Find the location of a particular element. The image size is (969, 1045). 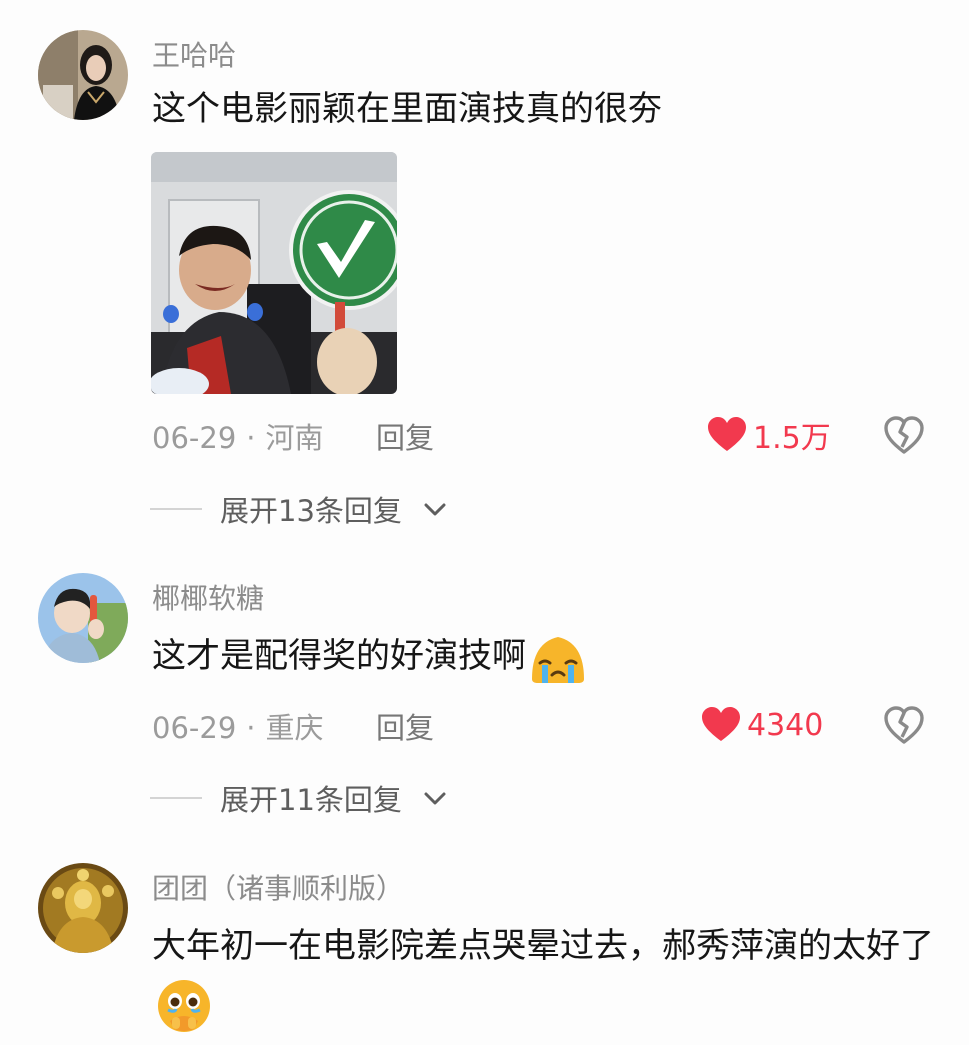

comment-location: 重庆 is located at coordinates (294, 728).